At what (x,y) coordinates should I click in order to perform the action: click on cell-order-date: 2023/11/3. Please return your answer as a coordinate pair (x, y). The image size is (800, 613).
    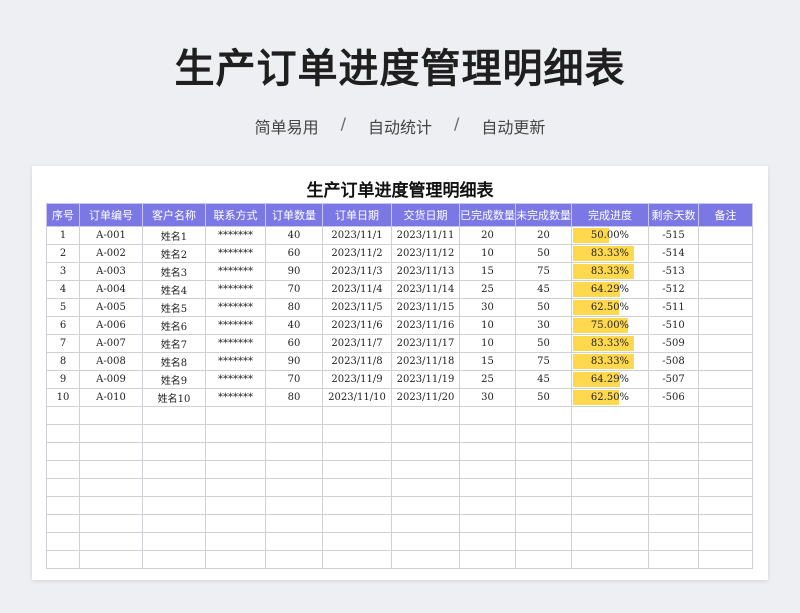
    Looking at the image, I should click on (357, 271).